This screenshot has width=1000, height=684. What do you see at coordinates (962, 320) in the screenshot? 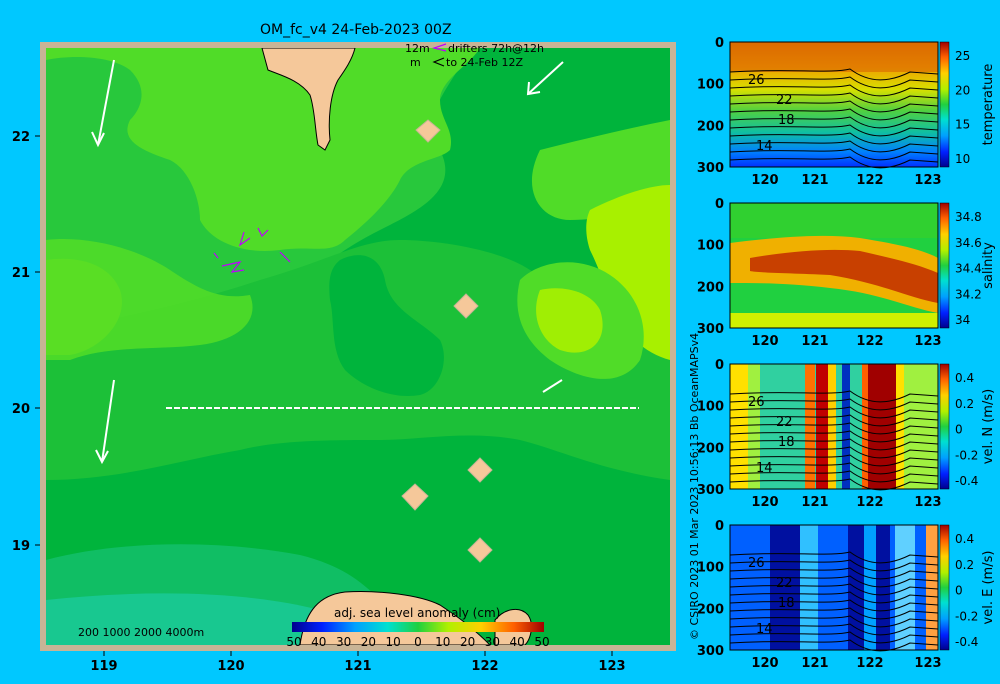
I see `section-colorbar-tick: 34` at bounding box center [962, 320].